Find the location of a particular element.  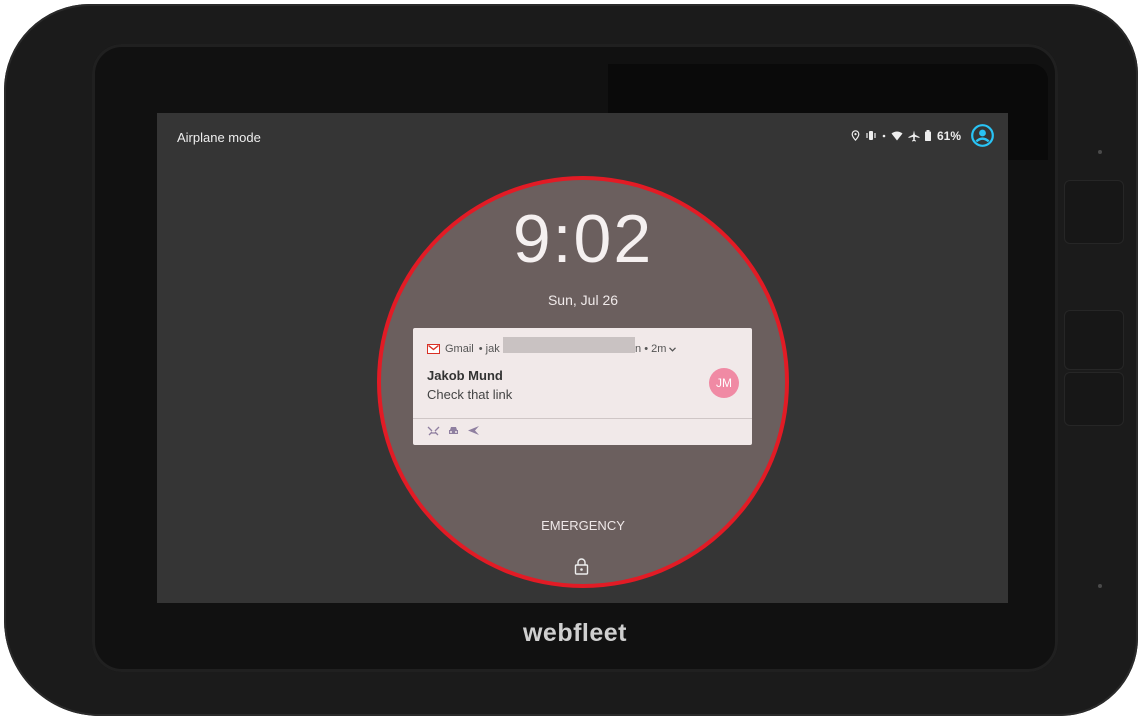

account-suffix: n is located at coordinates (638, 349).